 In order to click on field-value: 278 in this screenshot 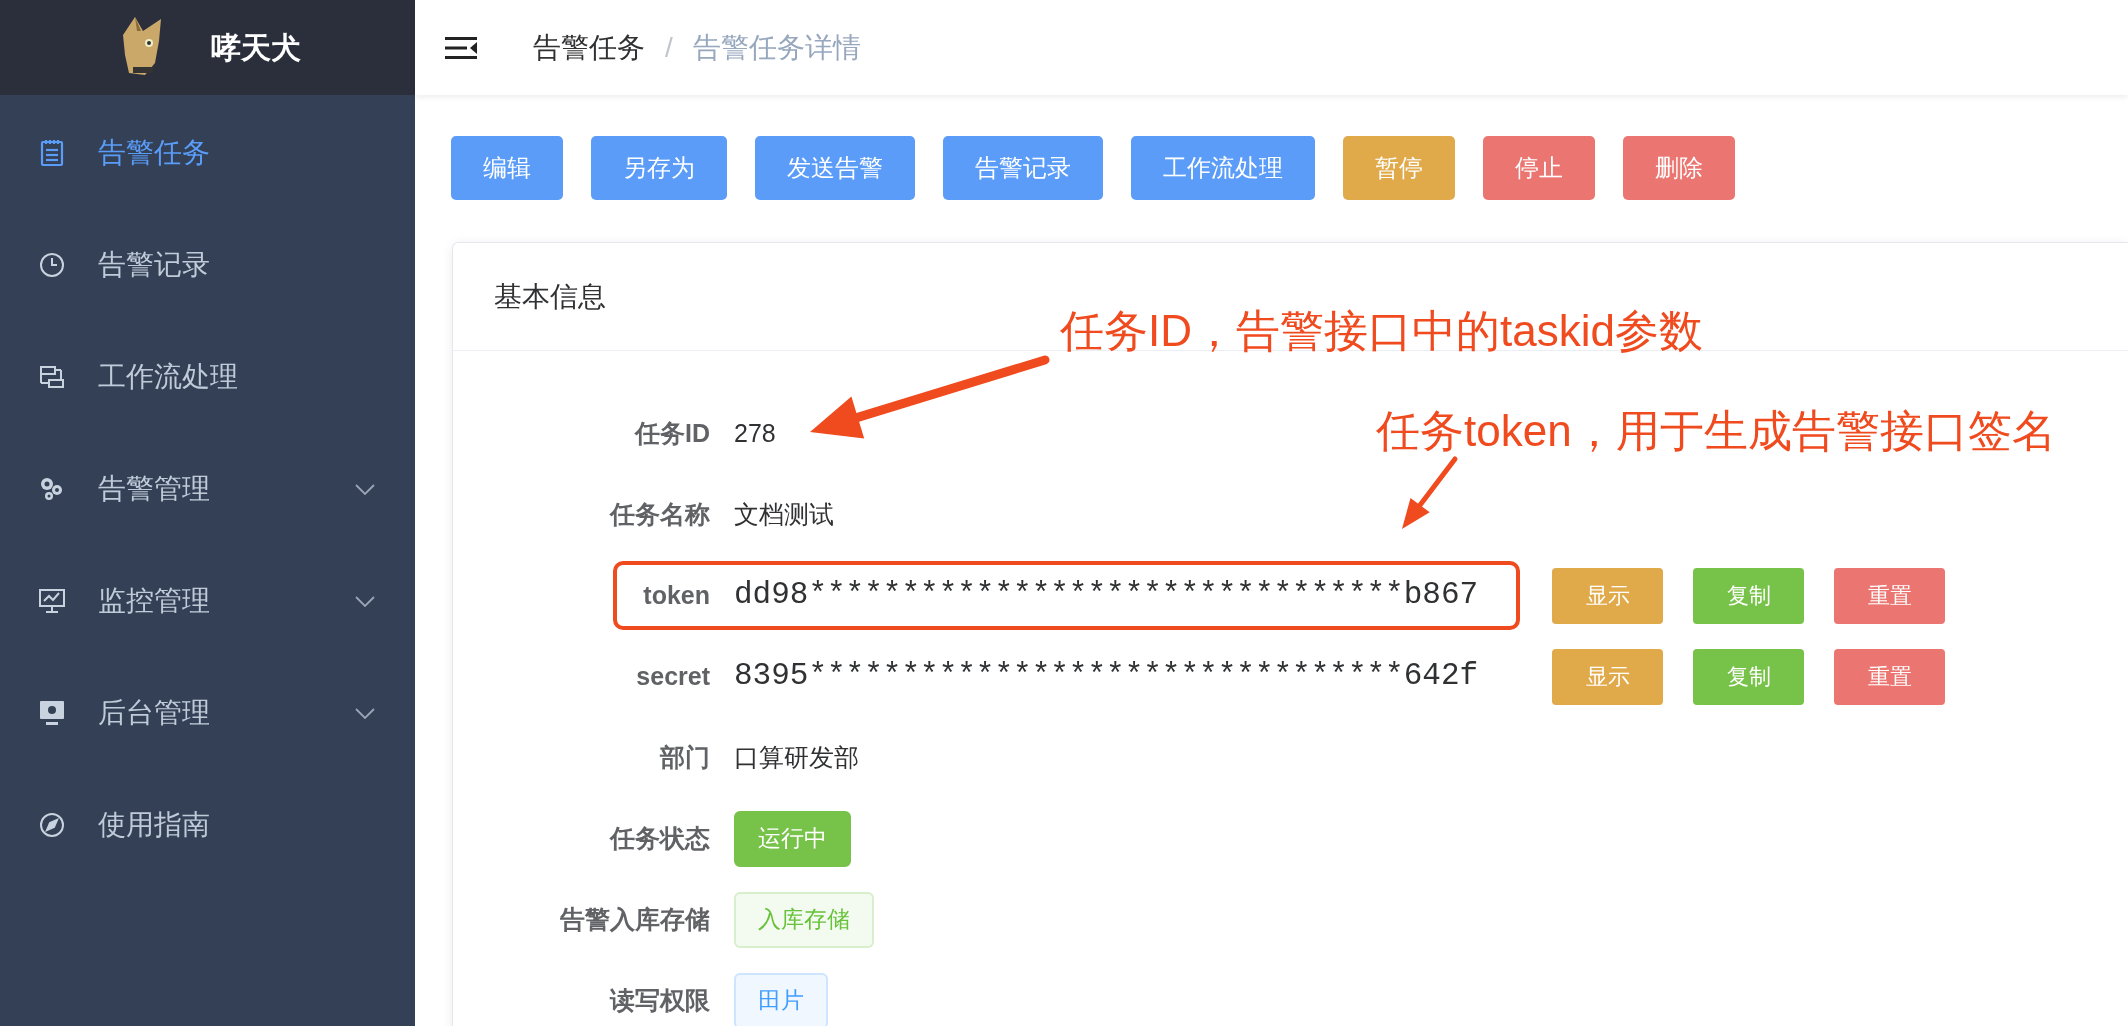, I will do `click(755, 433)`.